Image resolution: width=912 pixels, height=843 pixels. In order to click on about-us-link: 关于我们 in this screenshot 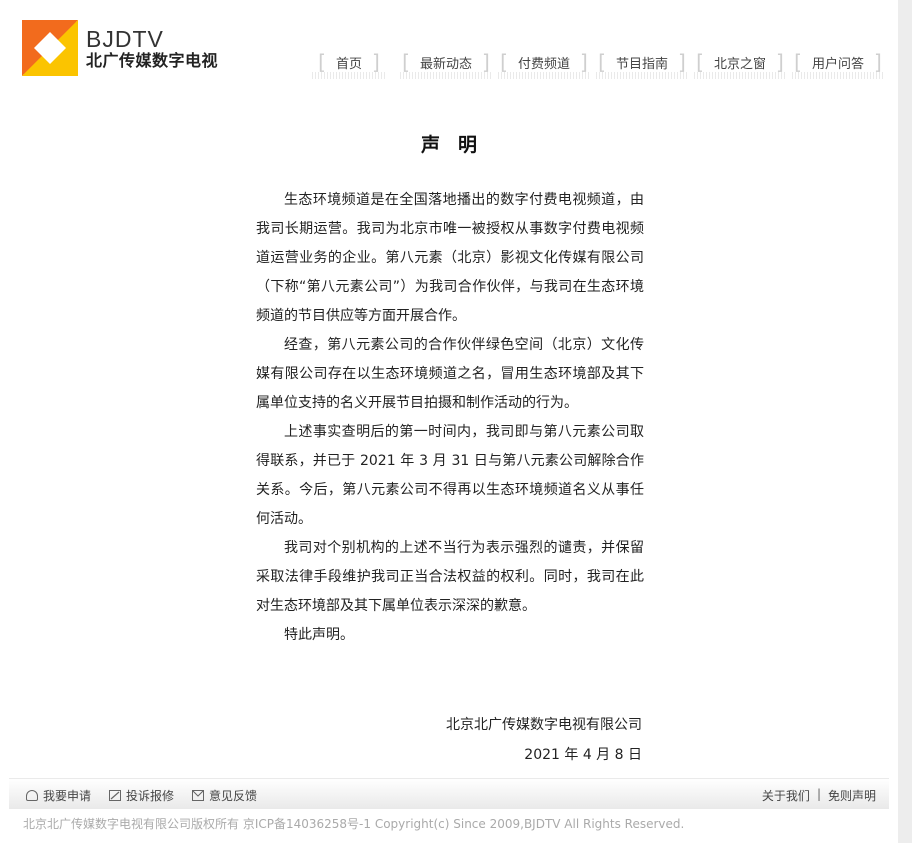, I will do `click(786, 795)`.